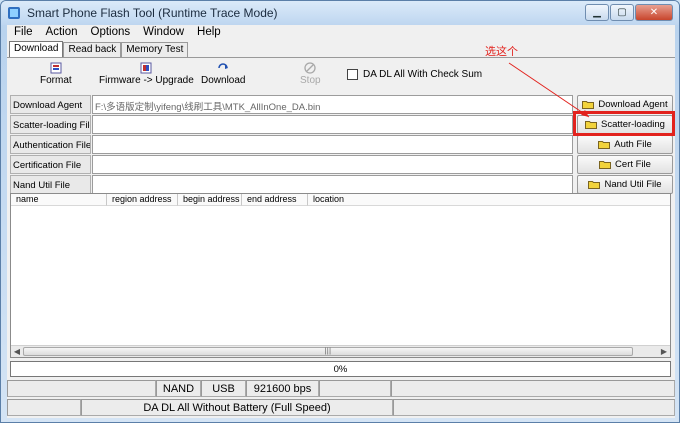 This screenshot has height=423, width=680. I want to click on horizontal-scrollbar: ◀ ||| ▶, so click(340, 351).